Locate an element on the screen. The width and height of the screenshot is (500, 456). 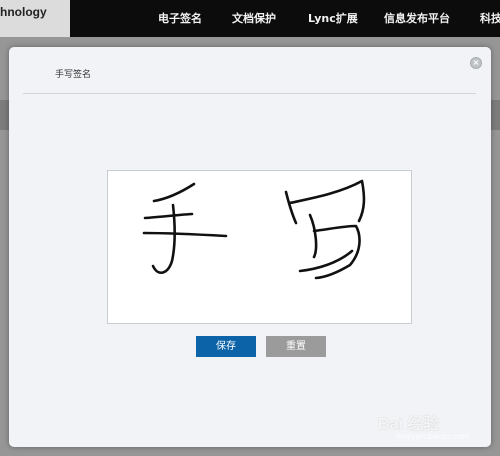
nav-item-document-protection: 文档保护 is located at coordinates (254, 18).